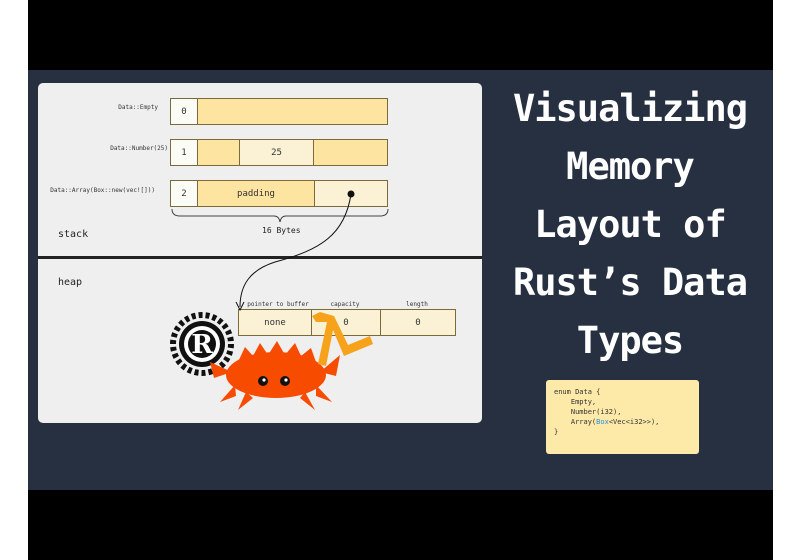  Describe the element at coordinates (280, 215) in the screenshot. I see `size-brace` at that location.